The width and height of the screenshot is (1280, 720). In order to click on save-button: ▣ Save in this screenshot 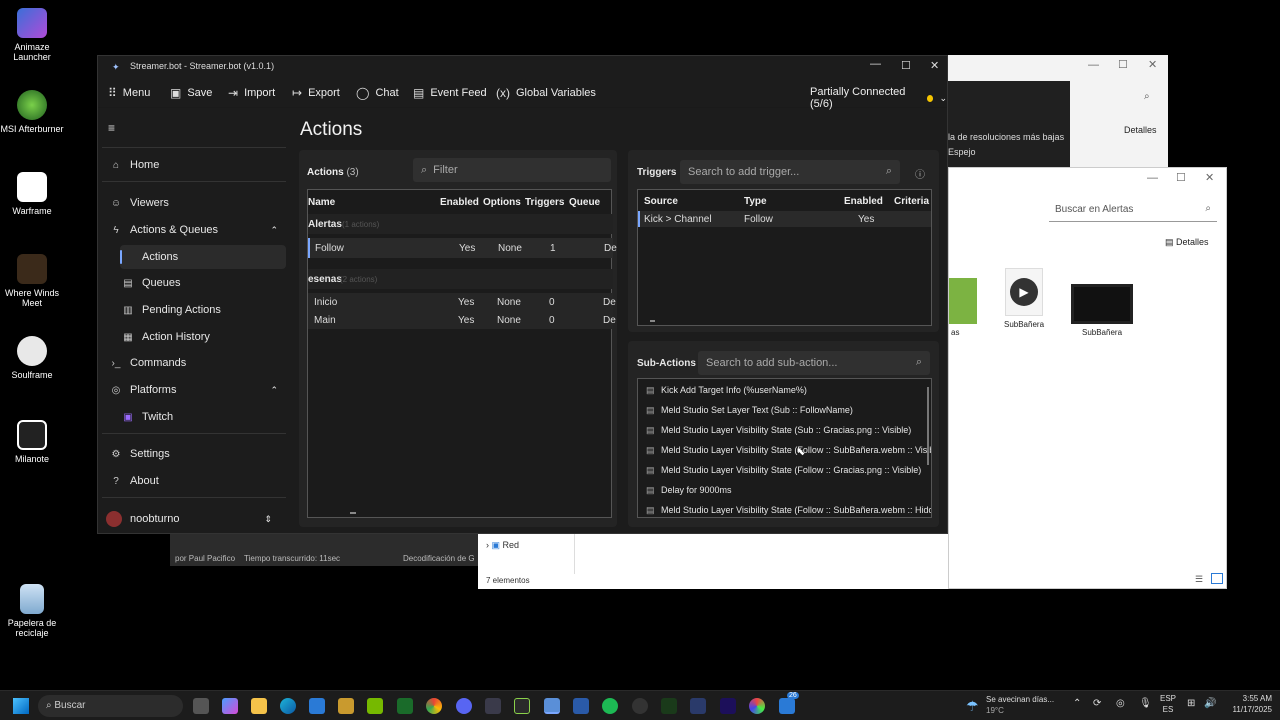, I will do `click(191, 93)`.